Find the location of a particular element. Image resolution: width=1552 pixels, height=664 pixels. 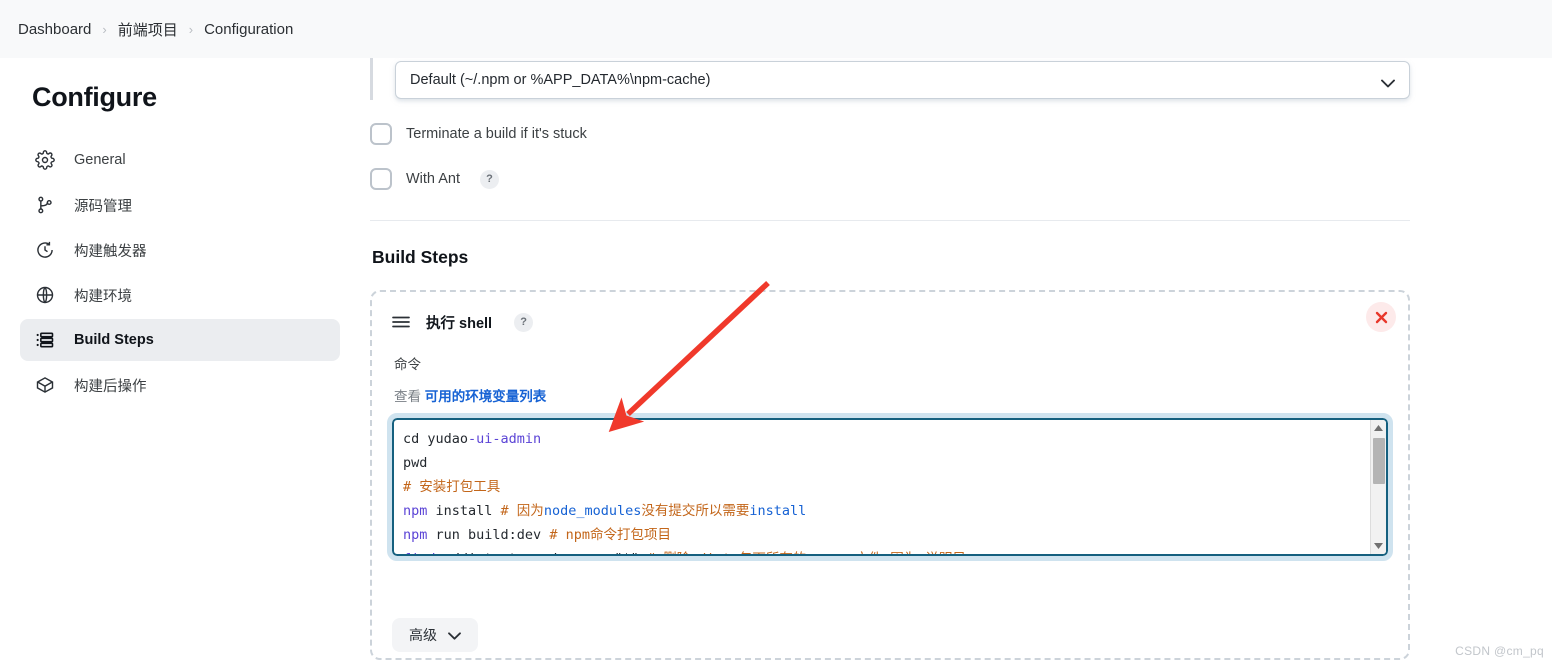

scrollbar-thumb is located at coordinates (1378, 461).